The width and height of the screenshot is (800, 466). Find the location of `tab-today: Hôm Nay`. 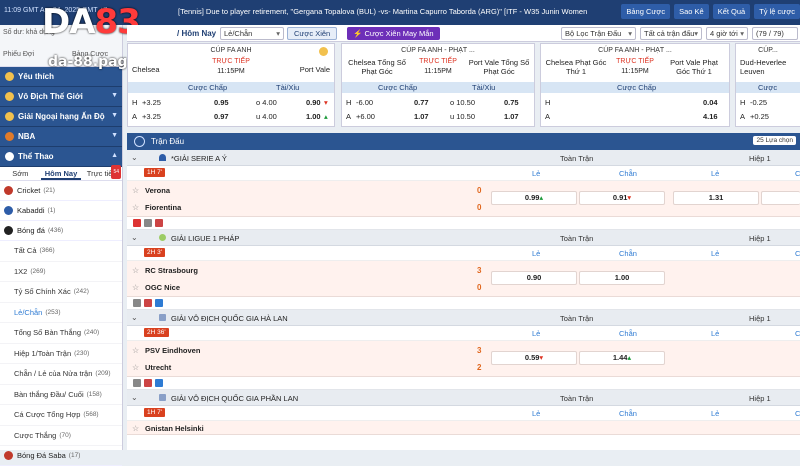

tab-today: Hôm Nay is located at coordinates (61, 173).